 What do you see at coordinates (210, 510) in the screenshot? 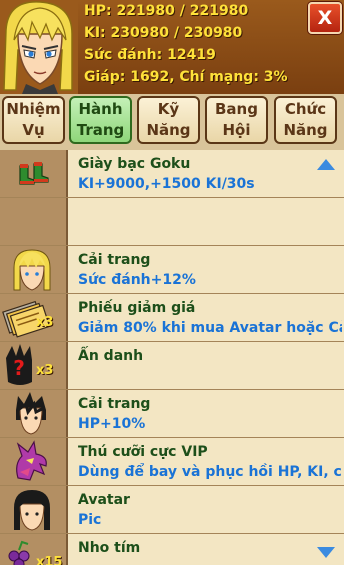
I see `item-text: Avatar Pic` at bounding box center [210, 510].